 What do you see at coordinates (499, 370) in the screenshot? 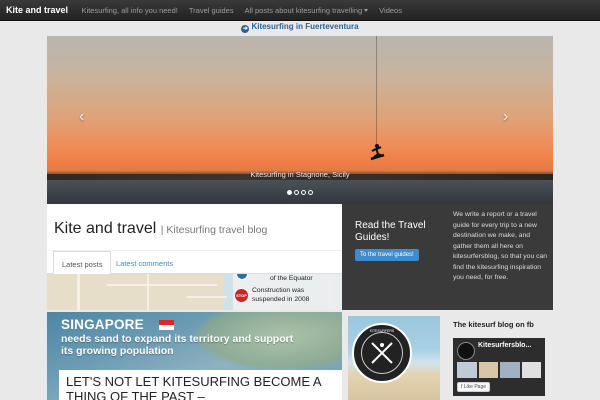
I see `facebook-photo-strip` at bounding box center [499, 370].